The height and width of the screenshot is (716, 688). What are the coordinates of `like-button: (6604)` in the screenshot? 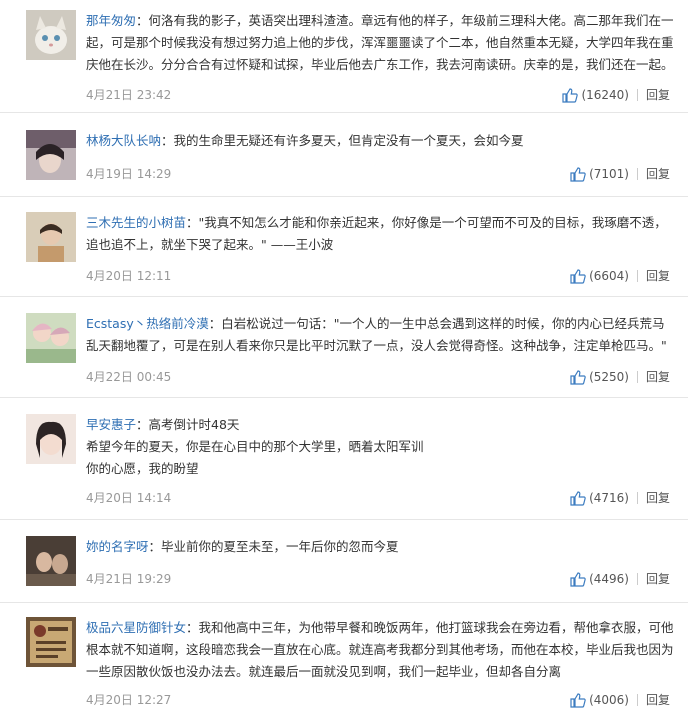 It's located at (599, 276).